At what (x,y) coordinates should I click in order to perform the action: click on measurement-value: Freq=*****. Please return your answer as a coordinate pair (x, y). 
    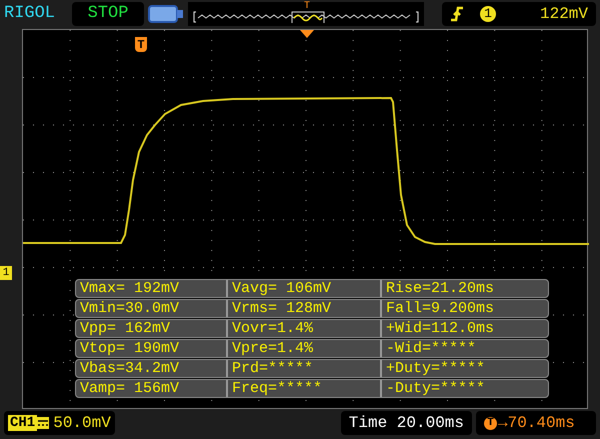
    Looking at the image, I should click on (303, 388).